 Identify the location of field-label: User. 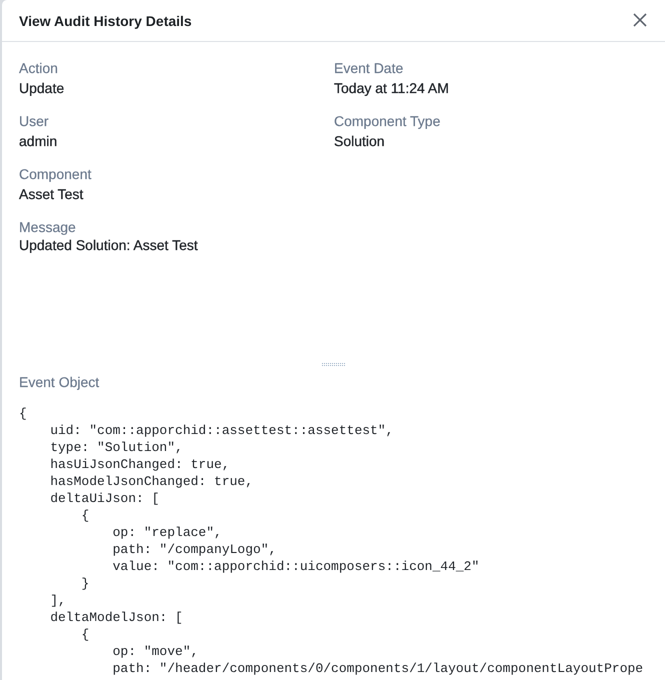
(34, 121).